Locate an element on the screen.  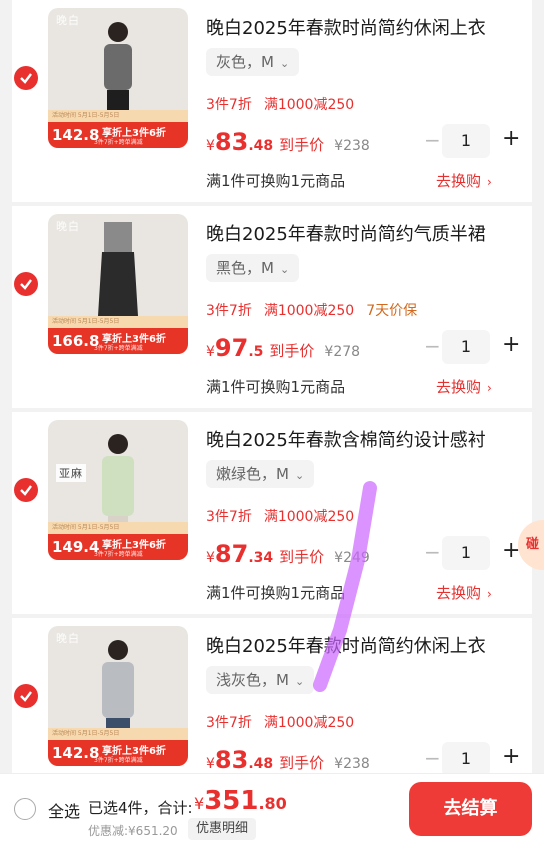
original-price: ¥278 is located at coordinates (342, 352).